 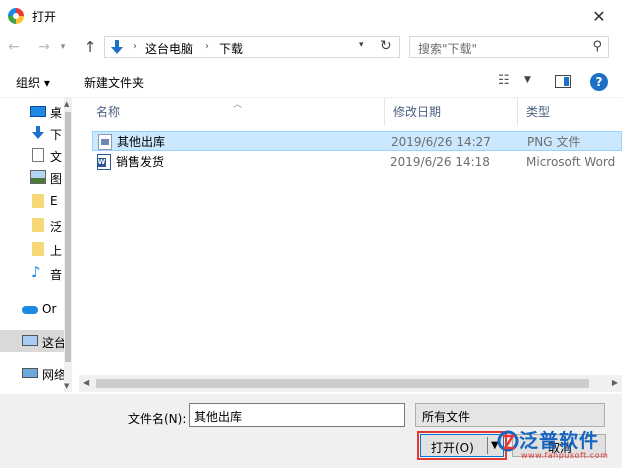 I want to click on column-header-row: ︿ 名称 修改日期 类型, so click(x=350, y=112).